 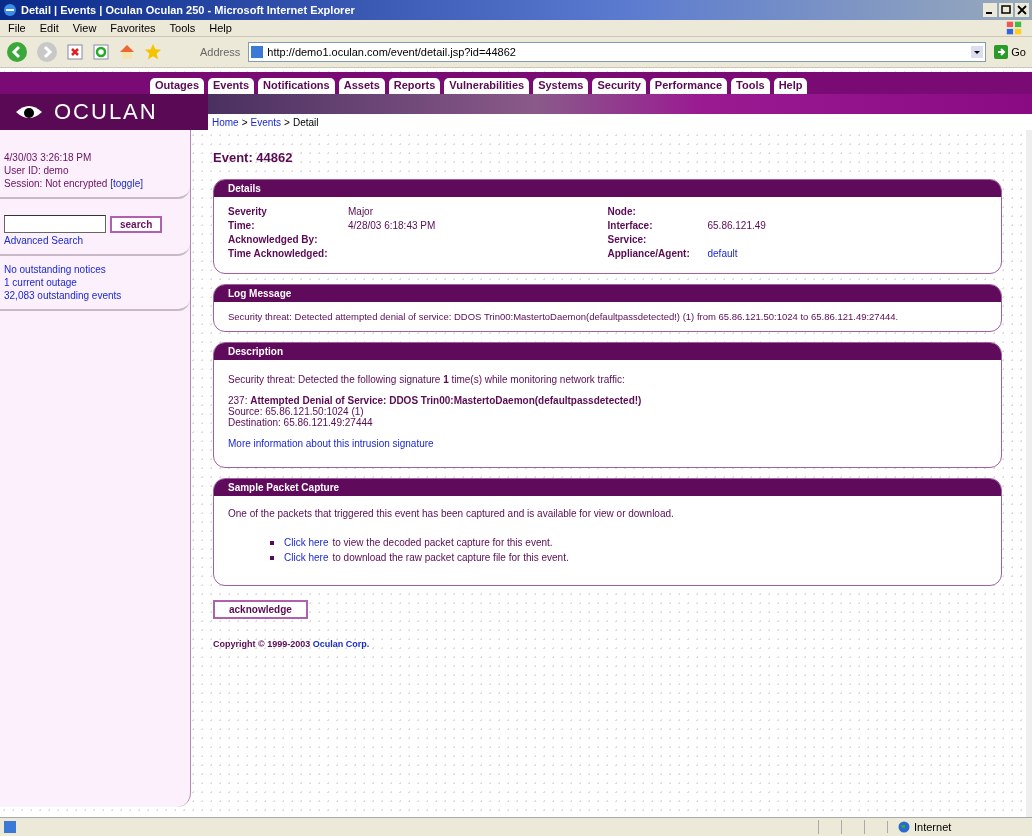 I want to click on field-label: Severity, so click(x=248, y=211).